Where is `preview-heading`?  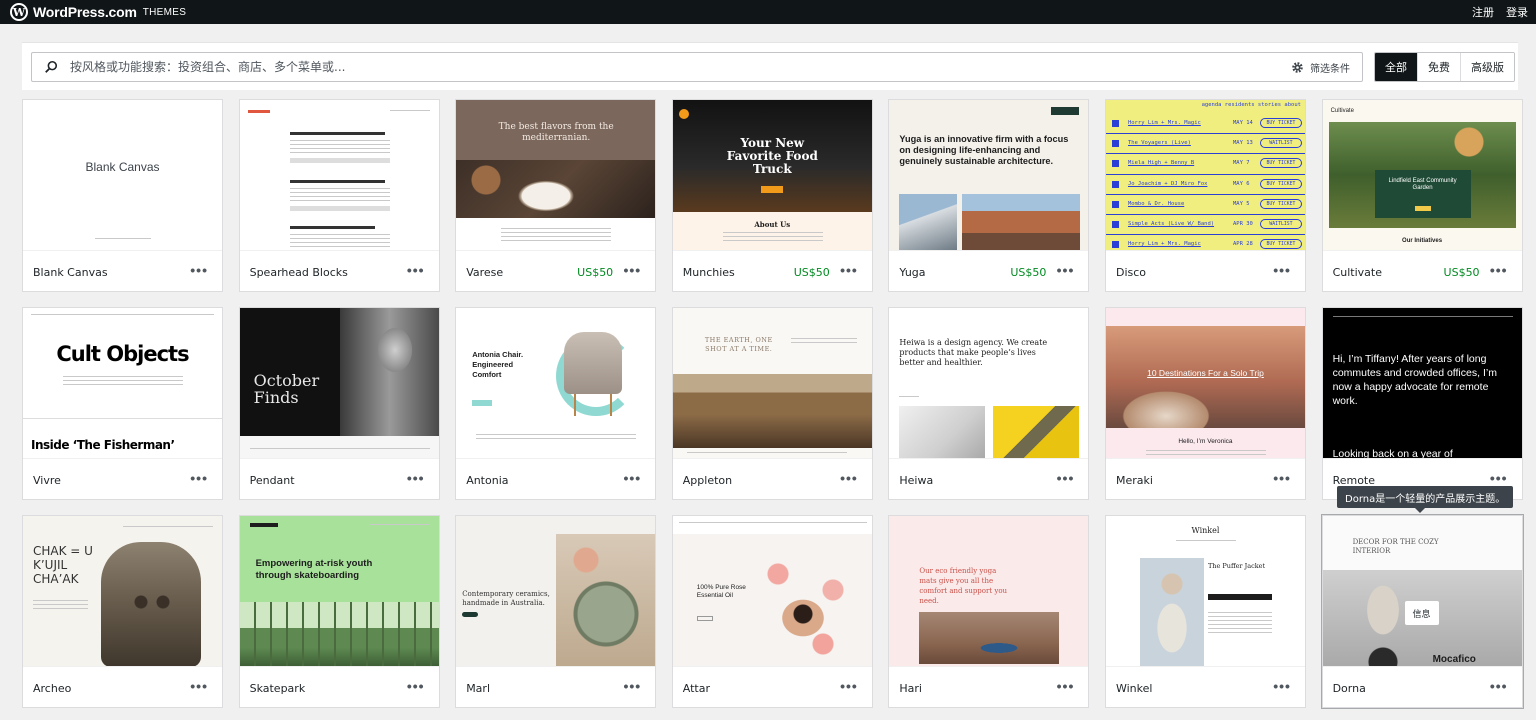
preview-heading is located at coordinates (332, 227).